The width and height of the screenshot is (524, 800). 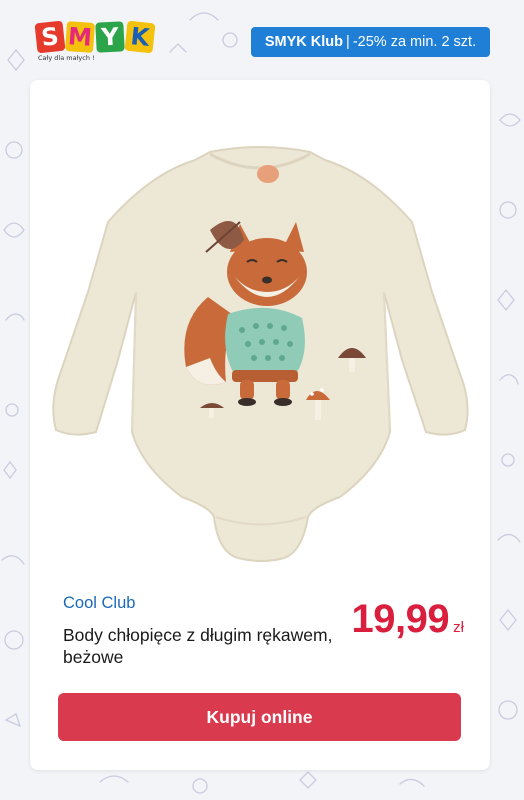 I want to click on buy-online-button: Kupuj online, so click(x=259, y=717).